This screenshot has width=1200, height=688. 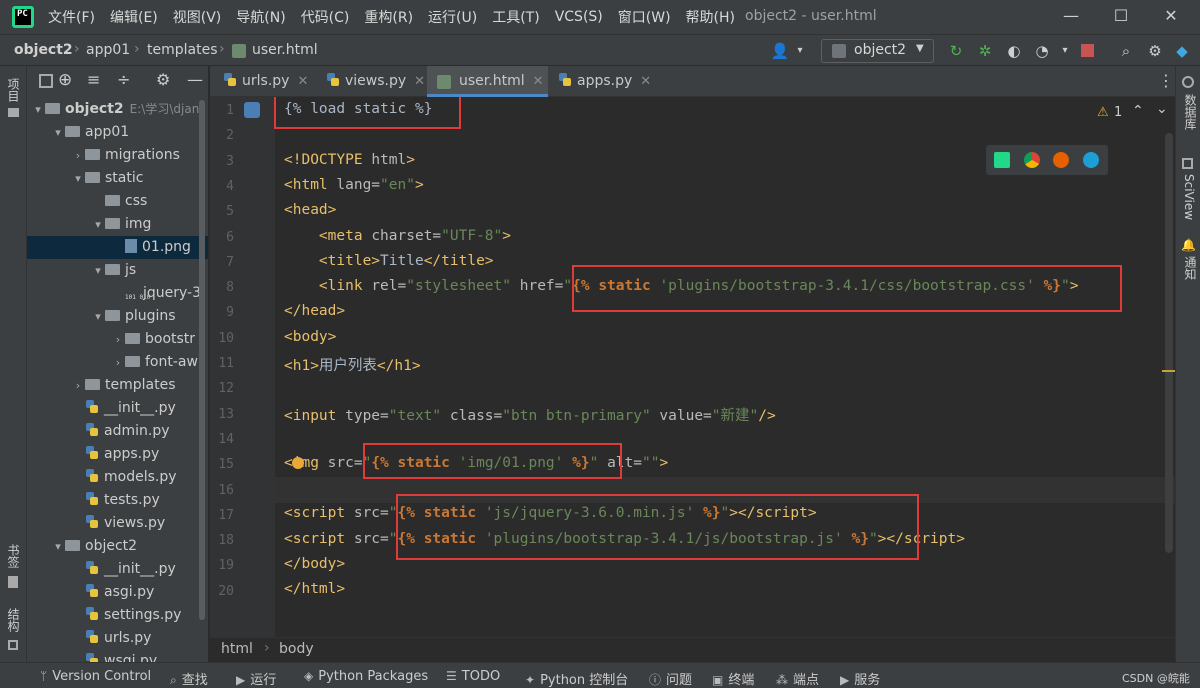 What do you see at coordinates (1121, 17) in the screenshot?
I see `maximize-icon: ☐` at bounding box center [1121, 17].